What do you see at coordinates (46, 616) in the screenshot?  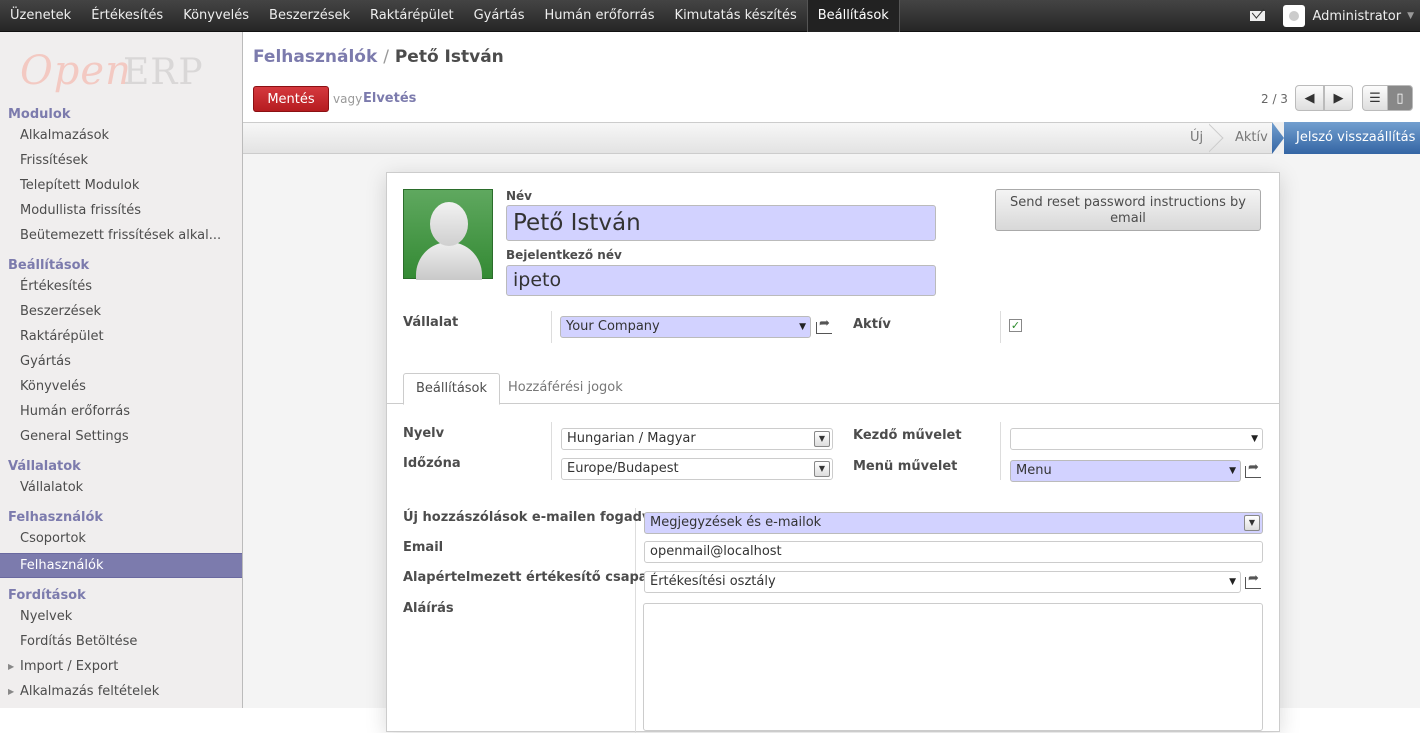 I see `sidebar-item-languages: Nyelvek` at bounding box center [46, 616].